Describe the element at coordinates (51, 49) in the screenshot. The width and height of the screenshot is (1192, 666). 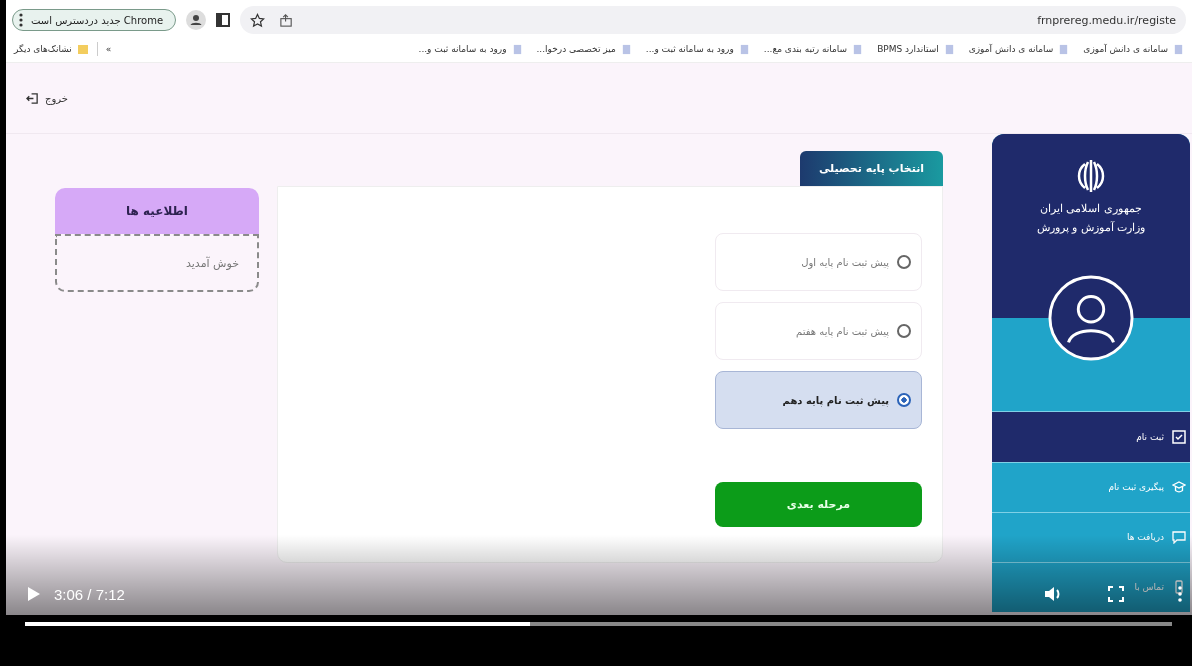
I see `bookmark-link: نشانک‌های دیگر` at that location.